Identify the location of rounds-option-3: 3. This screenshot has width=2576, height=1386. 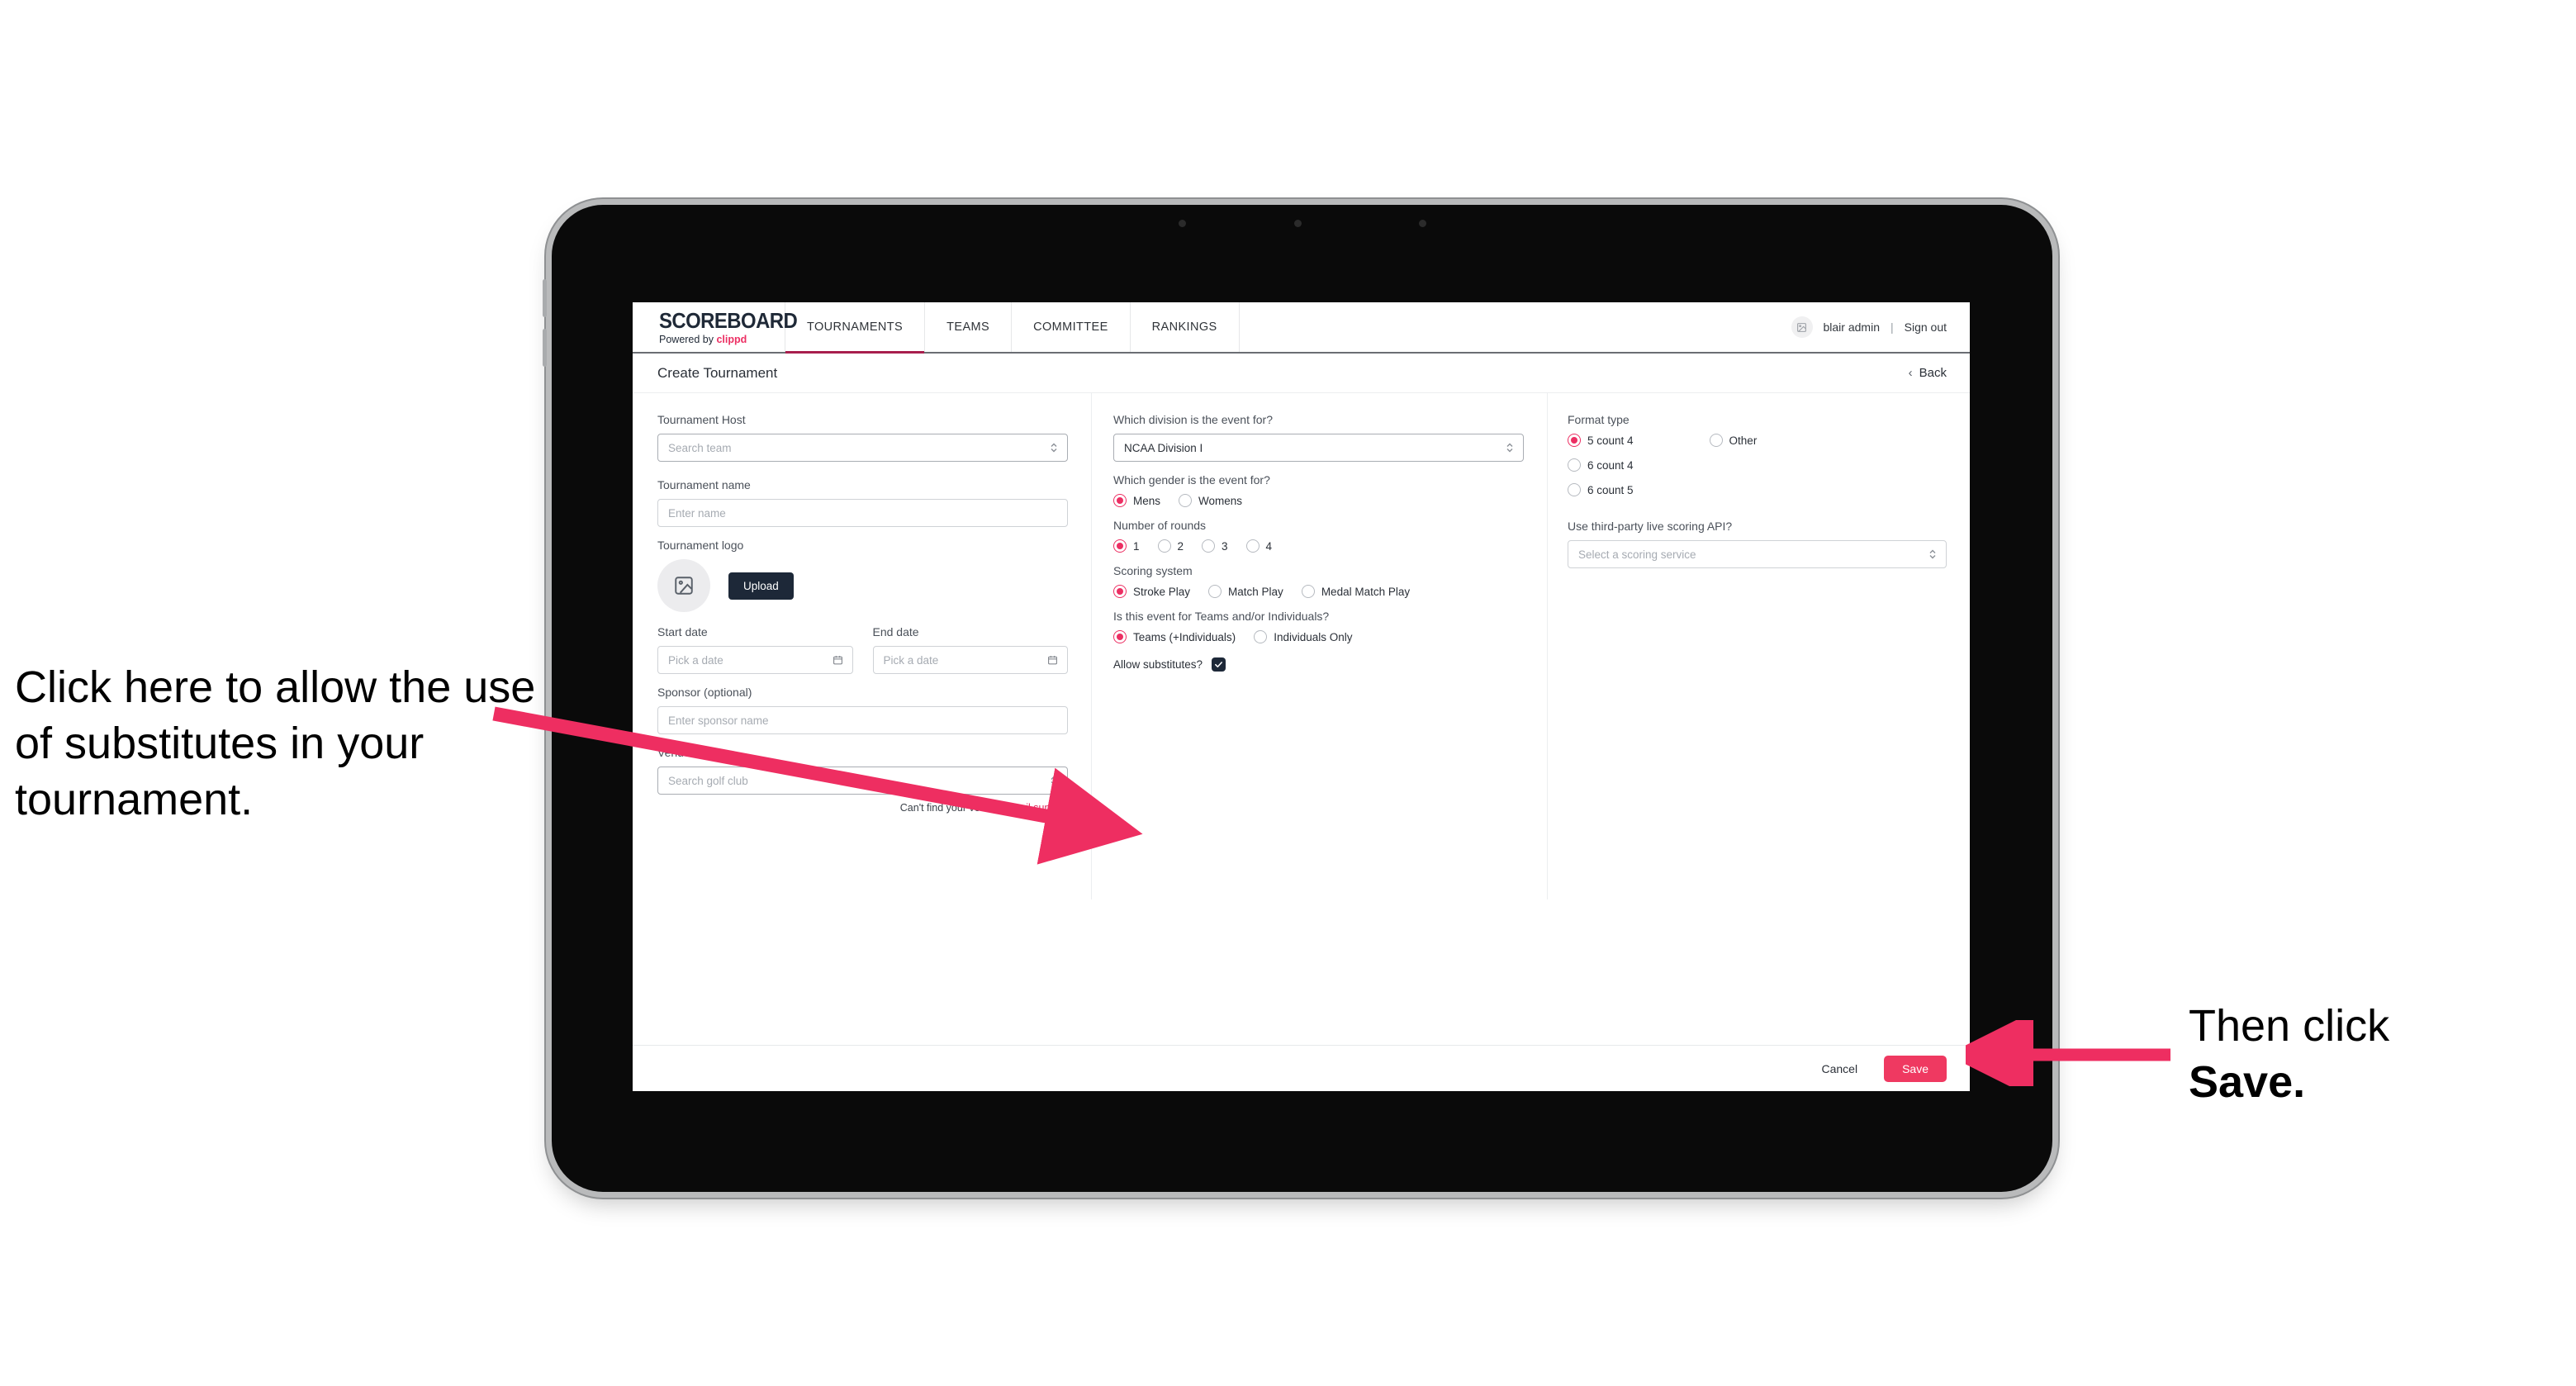
(1215, 546).